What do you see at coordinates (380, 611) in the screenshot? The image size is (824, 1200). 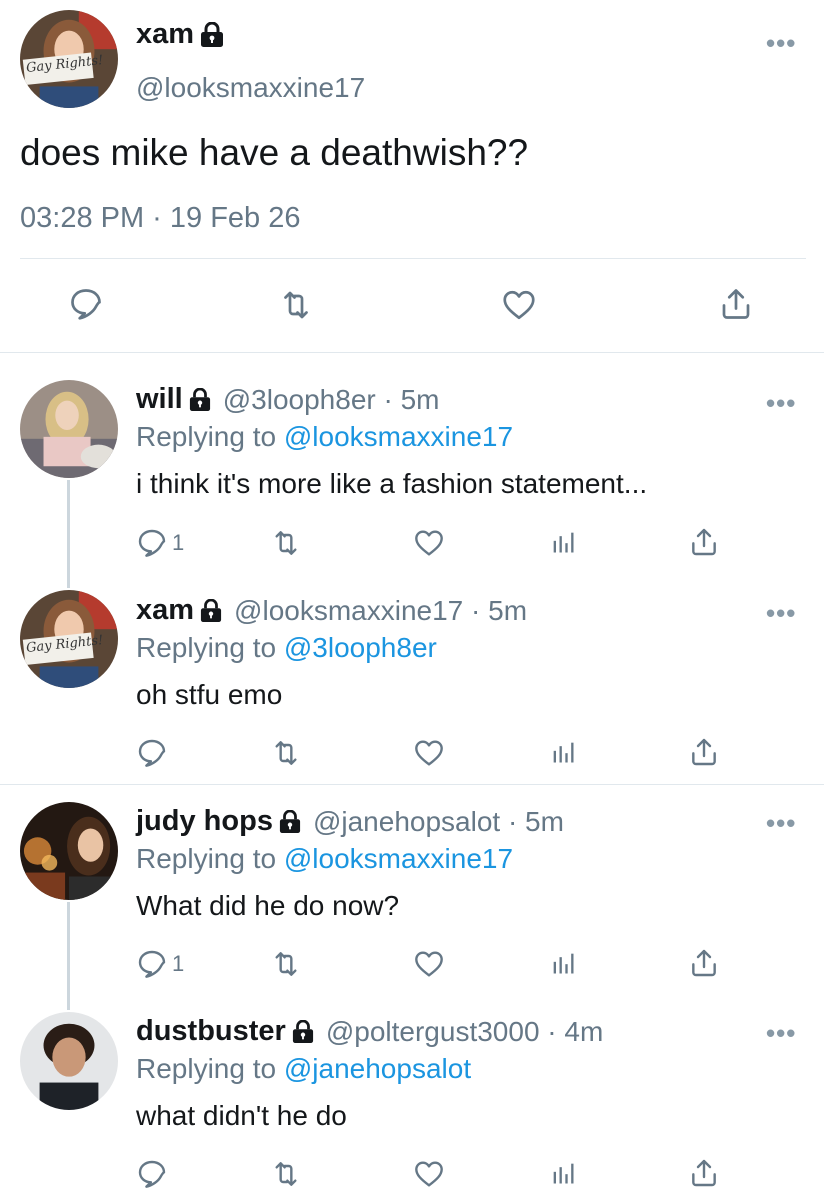 I see `user-handle: @looksmaxxine17 · 5m` at bounding box center [380, 611].